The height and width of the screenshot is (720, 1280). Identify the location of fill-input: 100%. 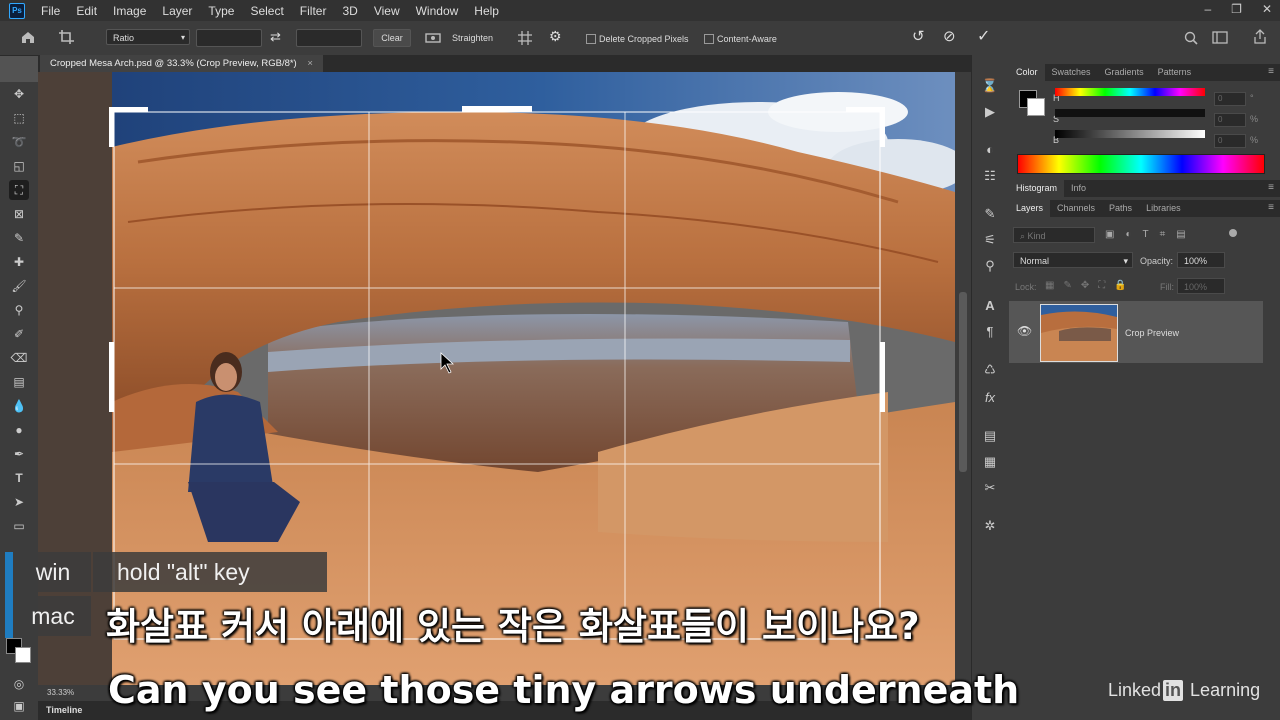
(1201, 286).